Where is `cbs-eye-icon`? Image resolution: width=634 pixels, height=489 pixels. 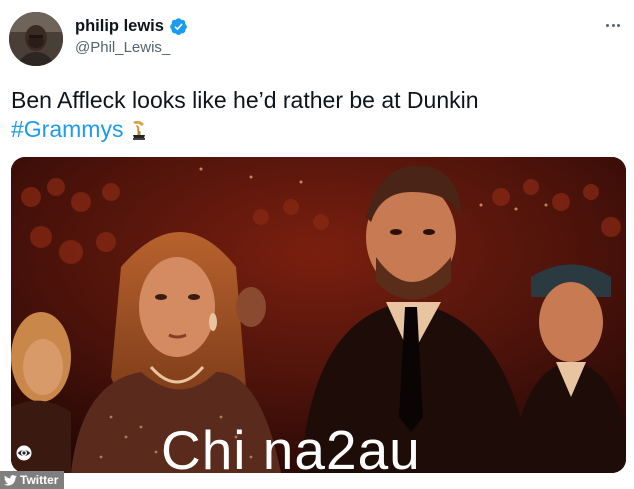
cbs-eye-icon is located at coordinates (24, 453).